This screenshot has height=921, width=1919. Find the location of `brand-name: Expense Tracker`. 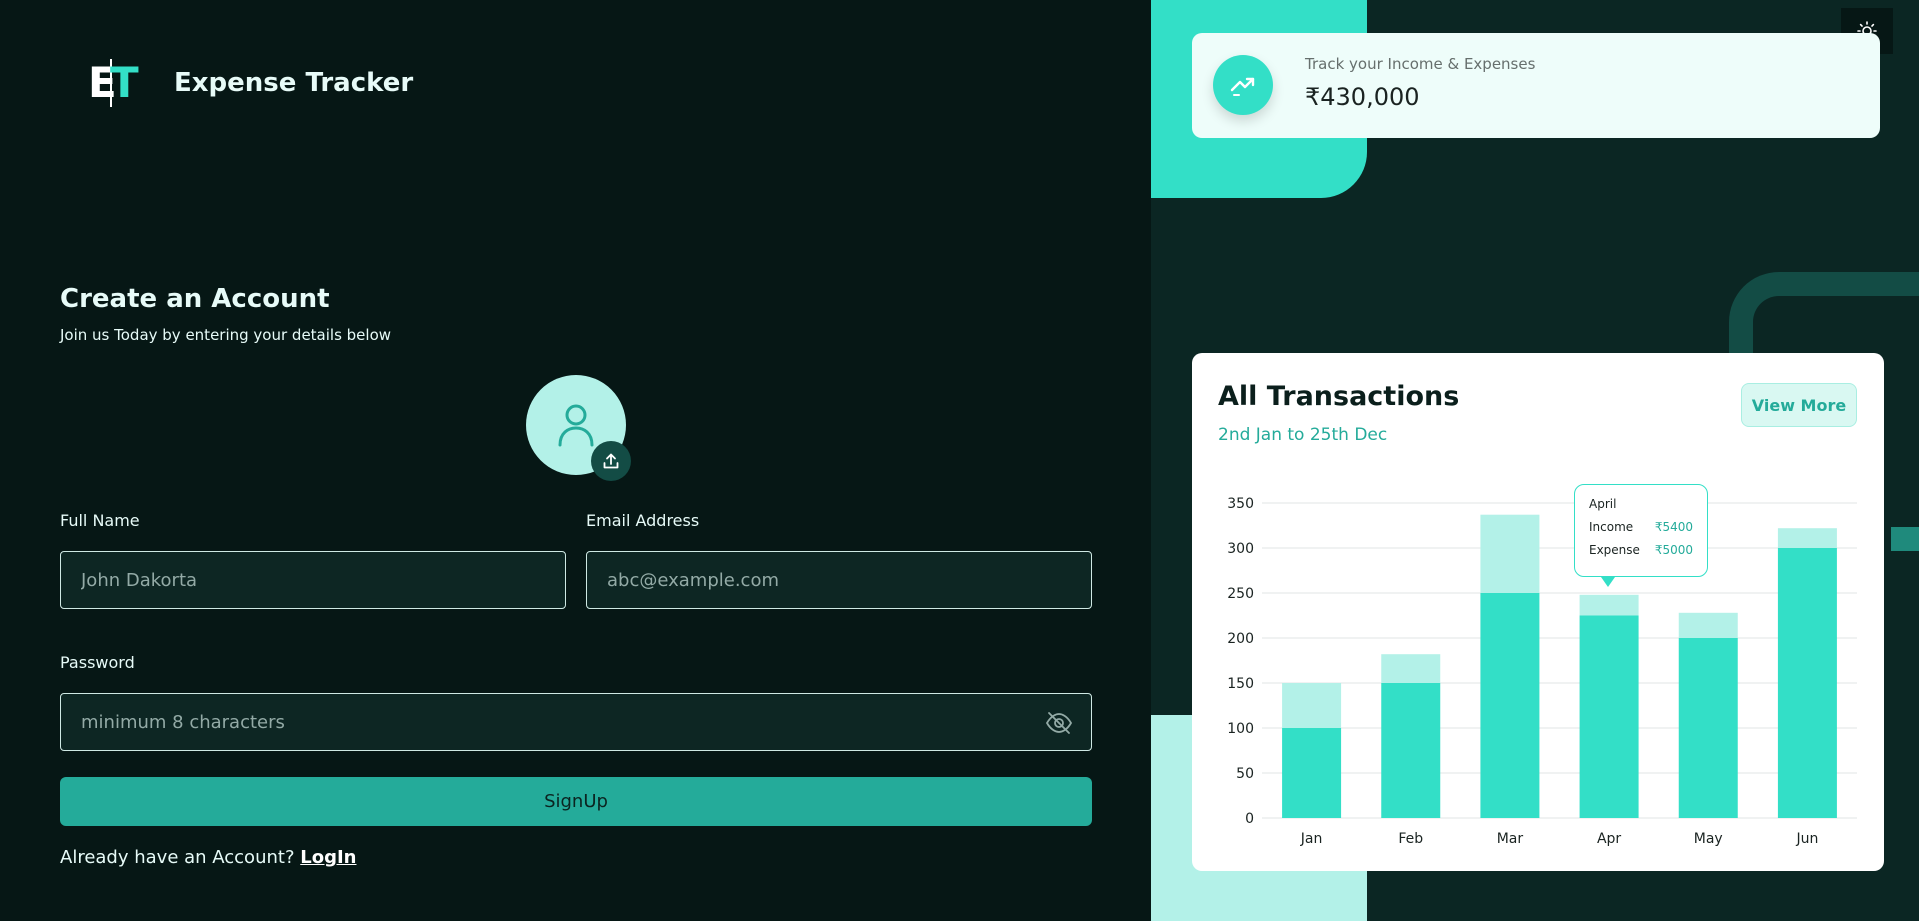

brand-name: Expense Tracker is located at coordinates (294, 83).